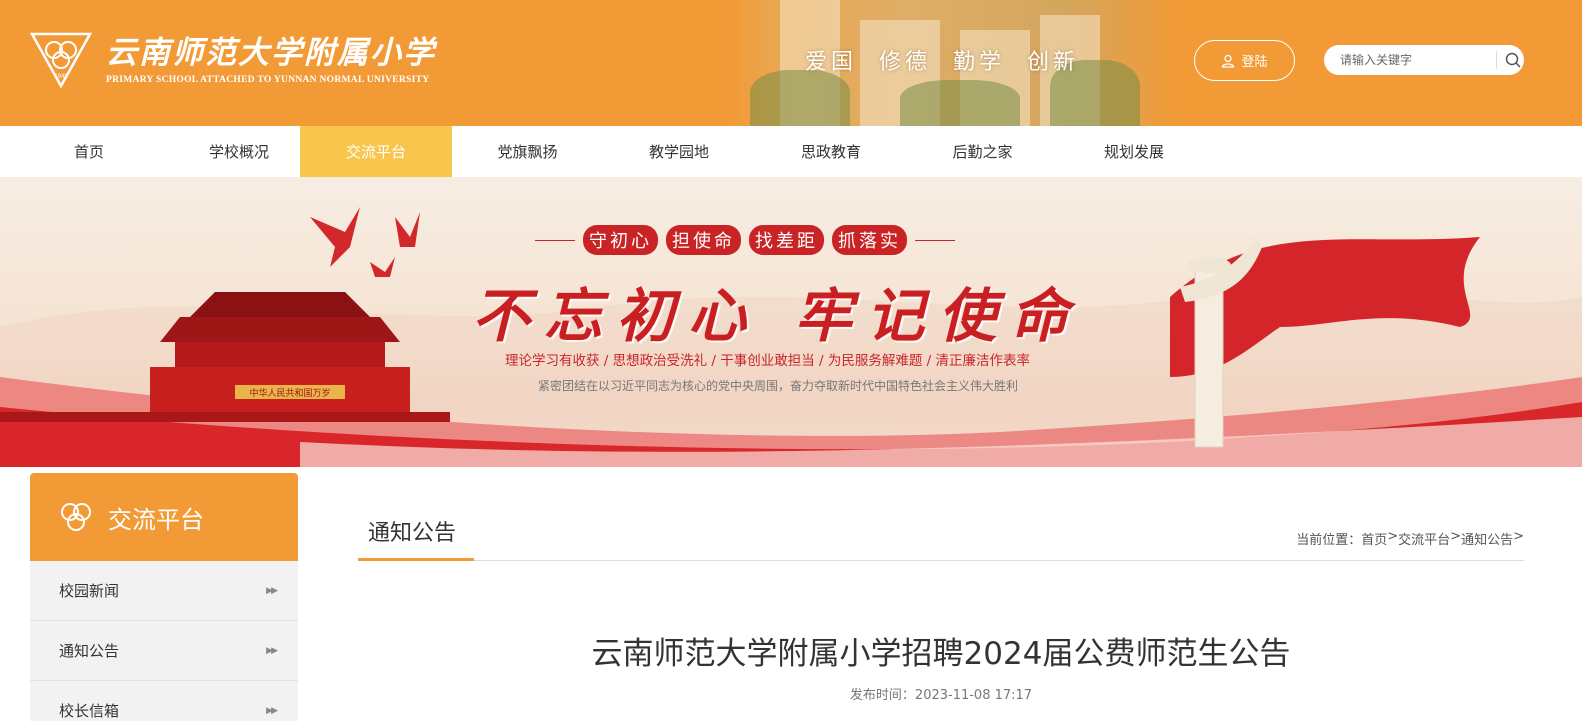 Image resolution: width=1582 pixels, height=721 pixels. I want to click on search-divider, so click(1496, 60).